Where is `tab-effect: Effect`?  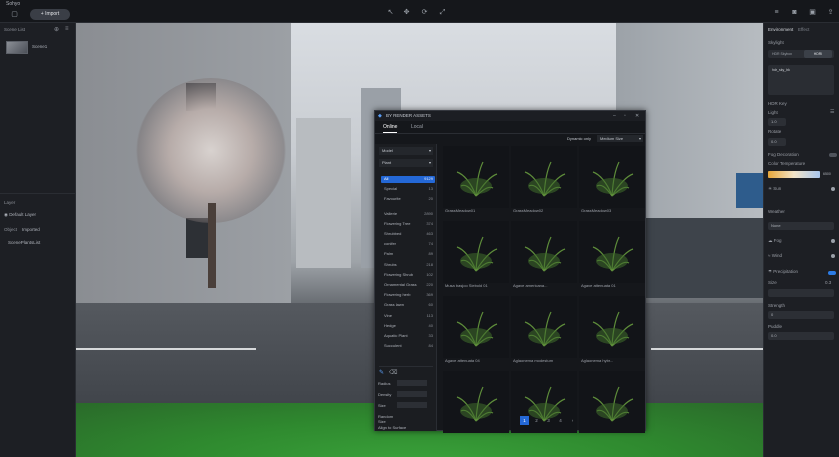
tab-effect: Effect is located at coordinates (803, 29).